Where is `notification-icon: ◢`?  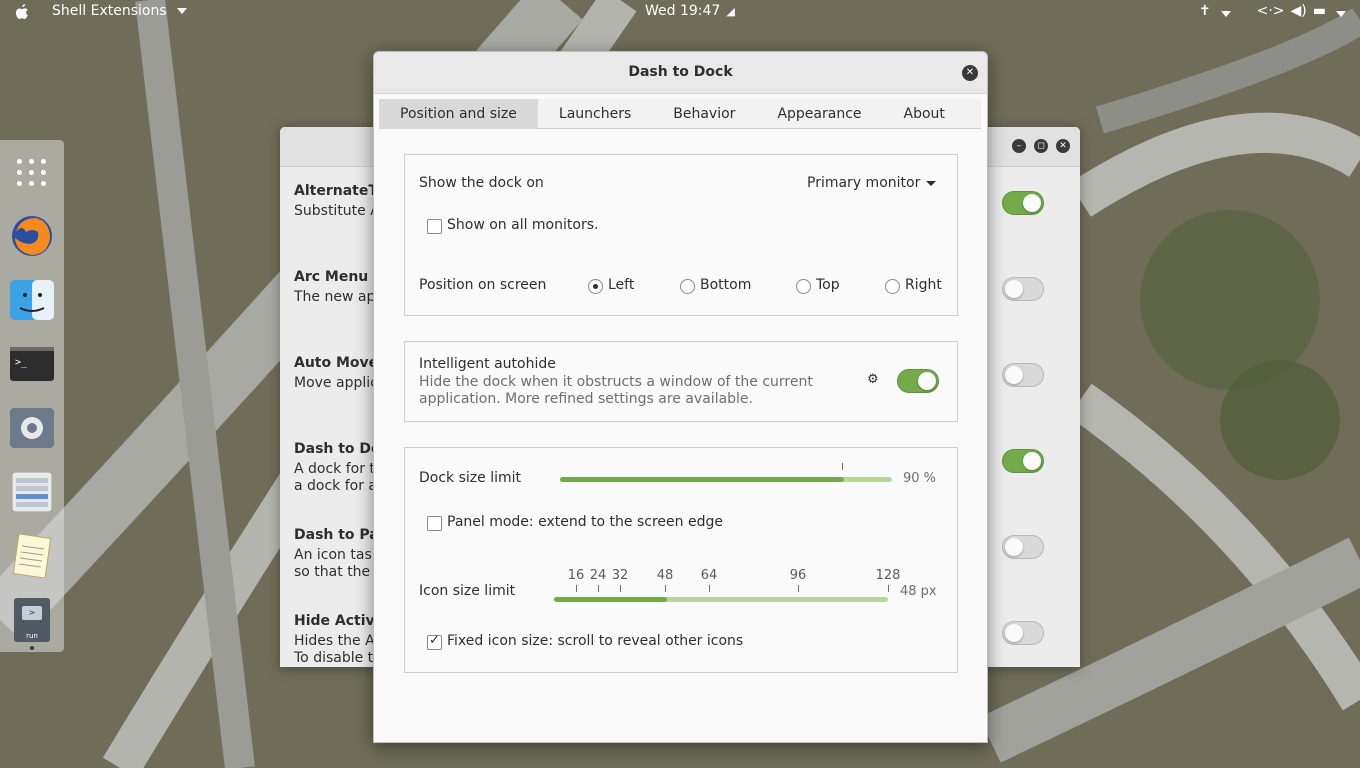
notification-icon: ◢ is located at coordinates (730, 11).